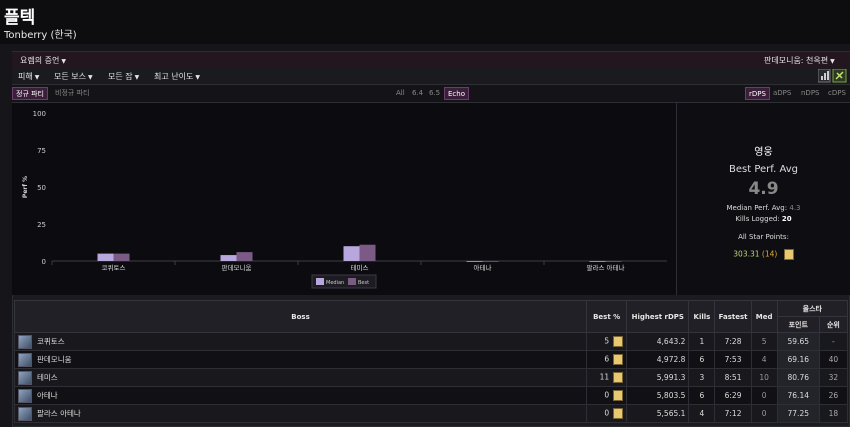 This screenshot has width=850, height=427. Describe the element at coordinates (658, 377) in the screenshot. I see `rdps-cell: 5,991.3` at that location.